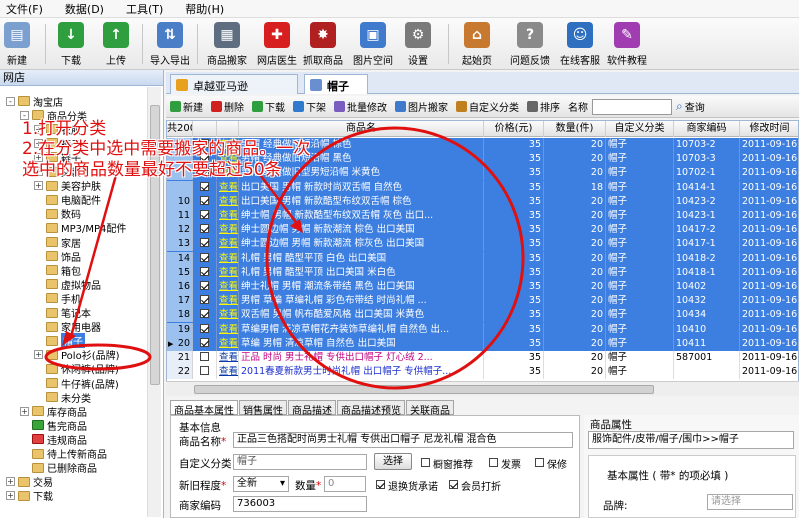  What do you see at coordinates (71, 44) in the screenshot?
I see `toolbar-button-1: ↓ 下载` at bounding box center [71, 44].